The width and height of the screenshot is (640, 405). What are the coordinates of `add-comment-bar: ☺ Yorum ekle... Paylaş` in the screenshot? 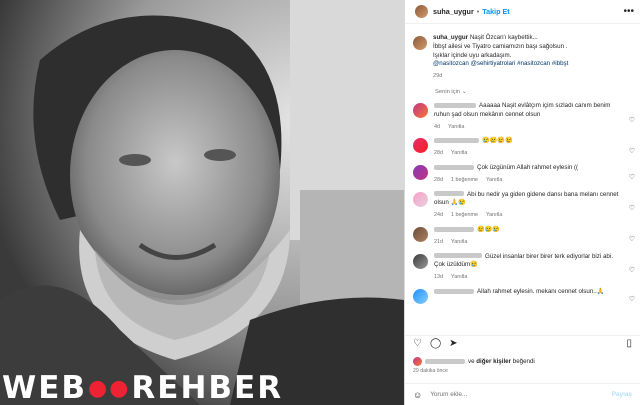 It's located at (522, 394).